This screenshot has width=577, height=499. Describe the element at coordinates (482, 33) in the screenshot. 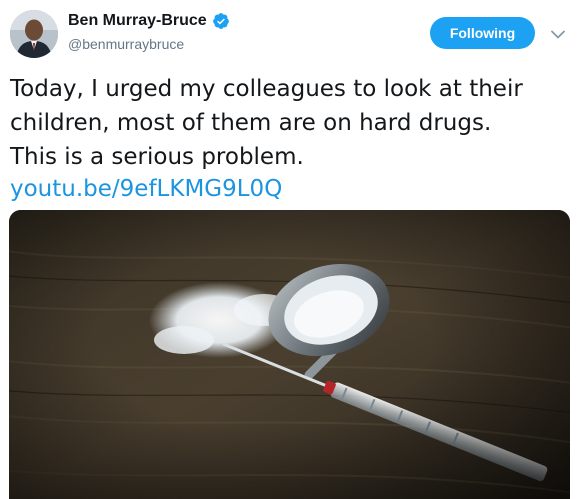

I see `following-button: Following` at that location.